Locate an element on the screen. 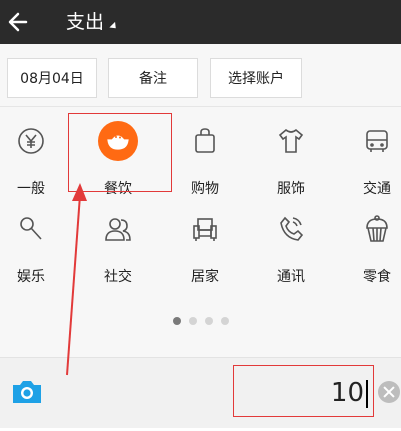 The height and width of the screenshot is (431, 401). category-transport: 交通 is located at coordinates (371, 167).